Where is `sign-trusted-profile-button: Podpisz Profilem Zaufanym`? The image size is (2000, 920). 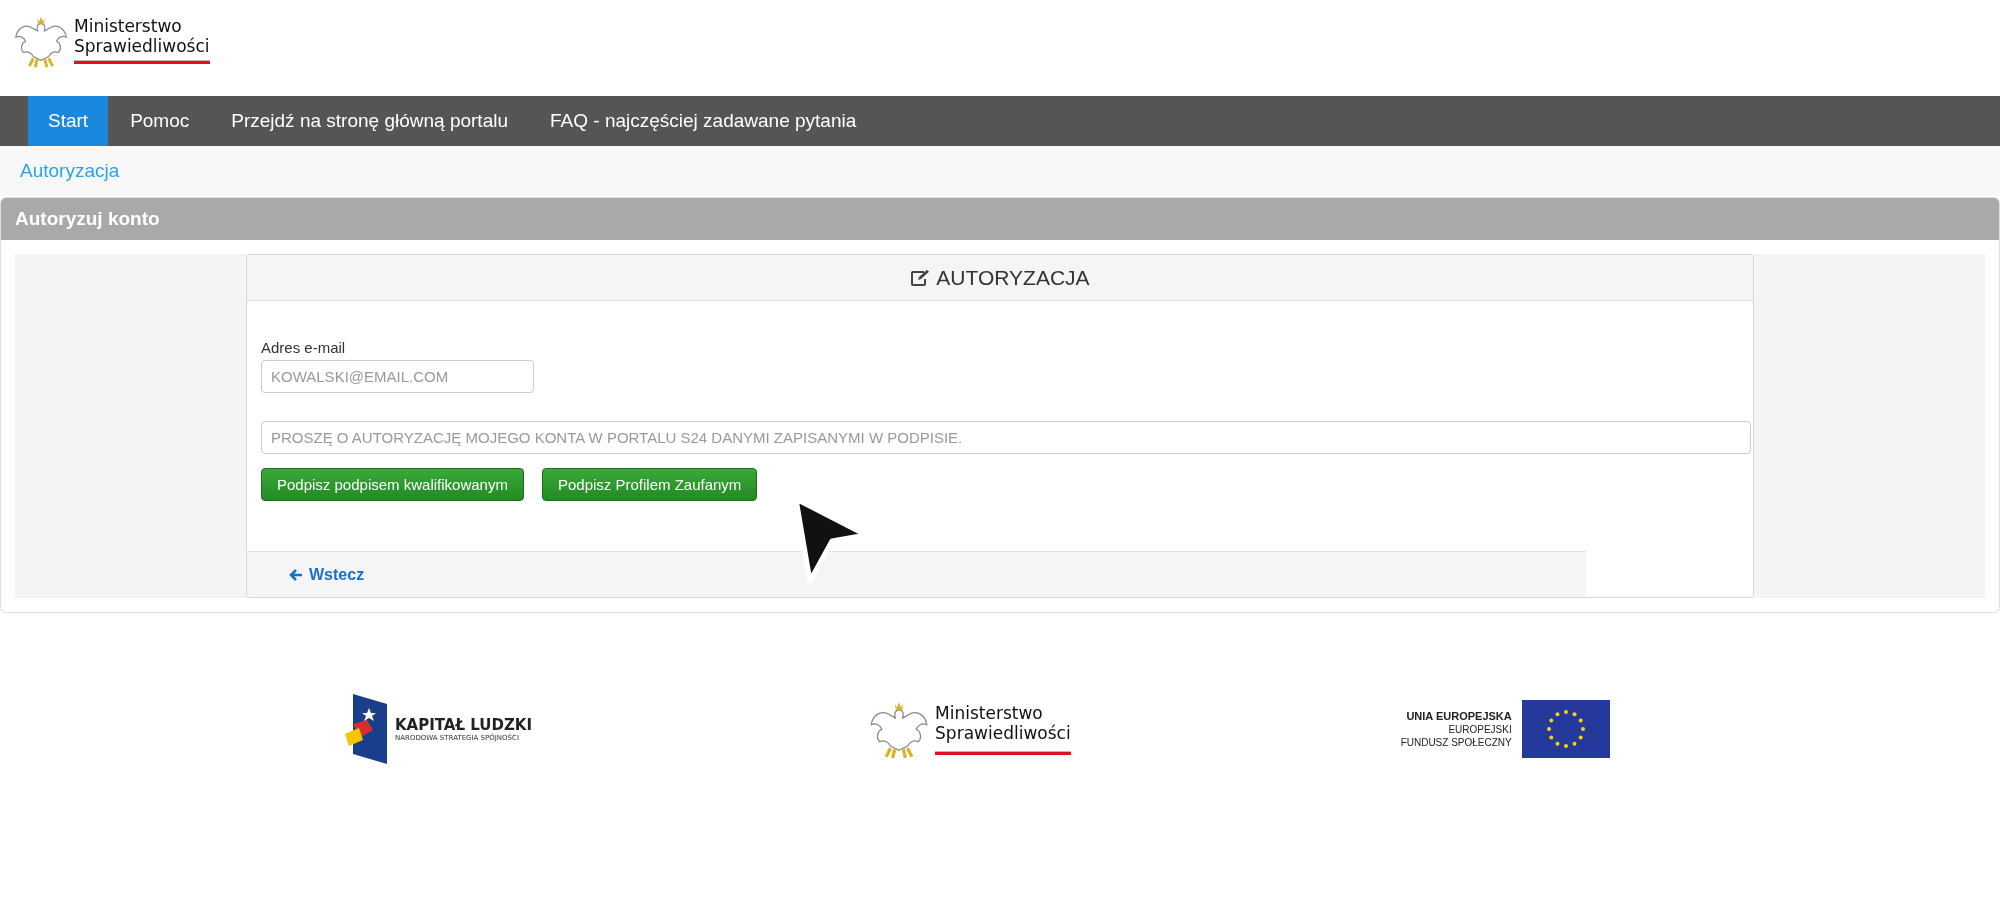
sign-trusted-profile-button: Podpisz Profilem Zaufanym is located at coordinates (649, 484).